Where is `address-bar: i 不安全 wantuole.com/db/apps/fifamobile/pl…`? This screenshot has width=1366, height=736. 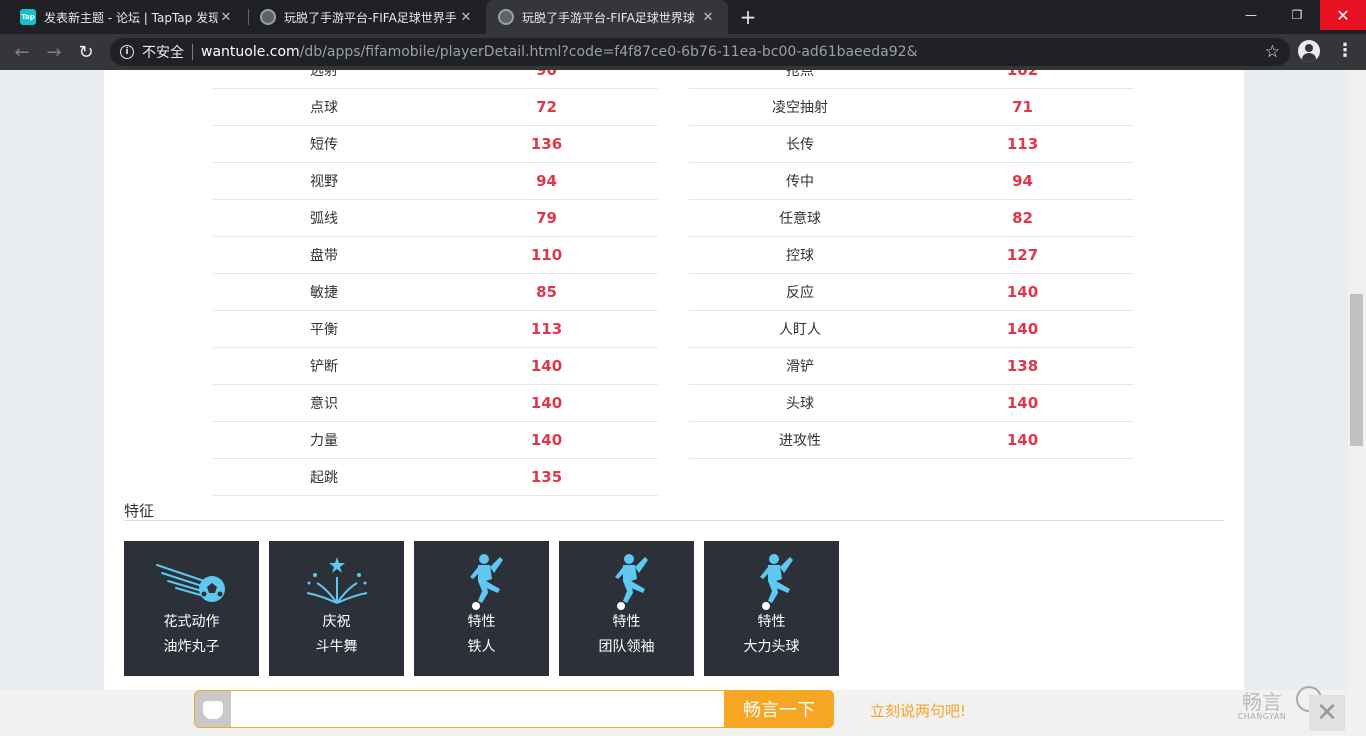 address-bar: i 不安全 wantuole.com/db/apps/fifamobile/pl… is located at coordinates (700, 52).